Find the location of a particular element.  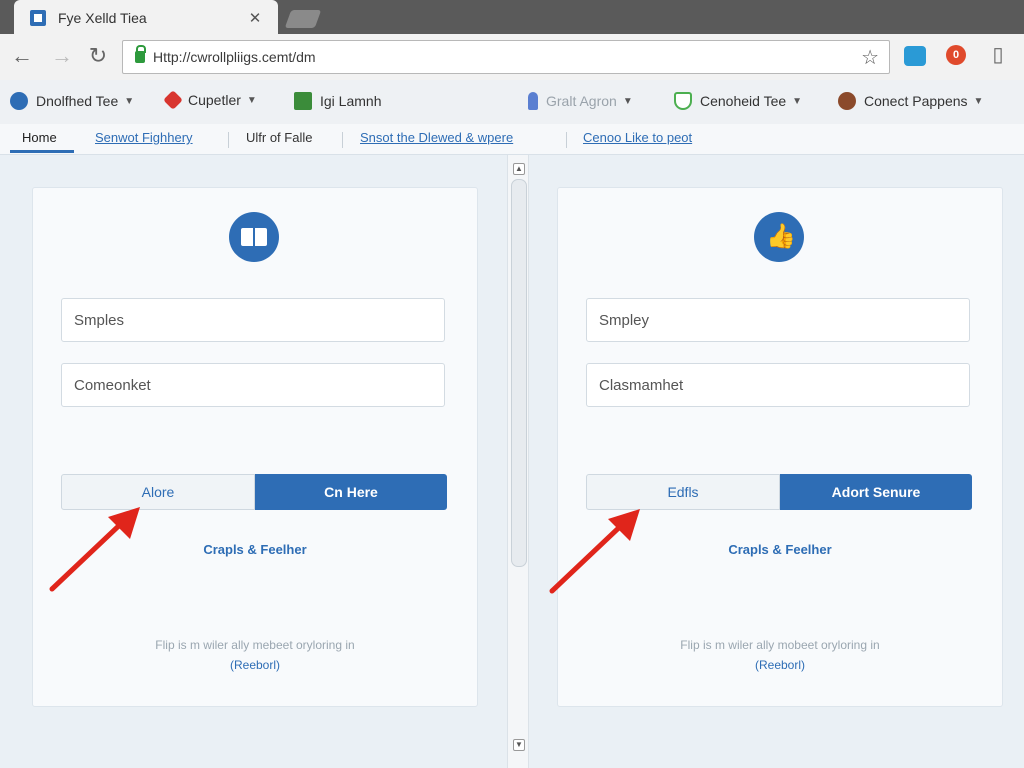

bookmark-label: Gralt Agron is located at coordinates (581, 101).